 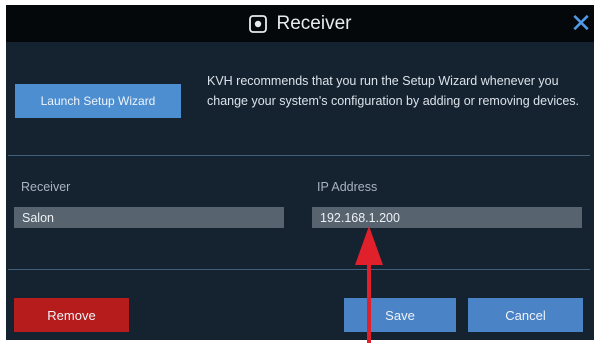 What do you see at coordinates (447, 217) in the screenshot?
I see `ip-address-field` at bounding box center [447, 217].